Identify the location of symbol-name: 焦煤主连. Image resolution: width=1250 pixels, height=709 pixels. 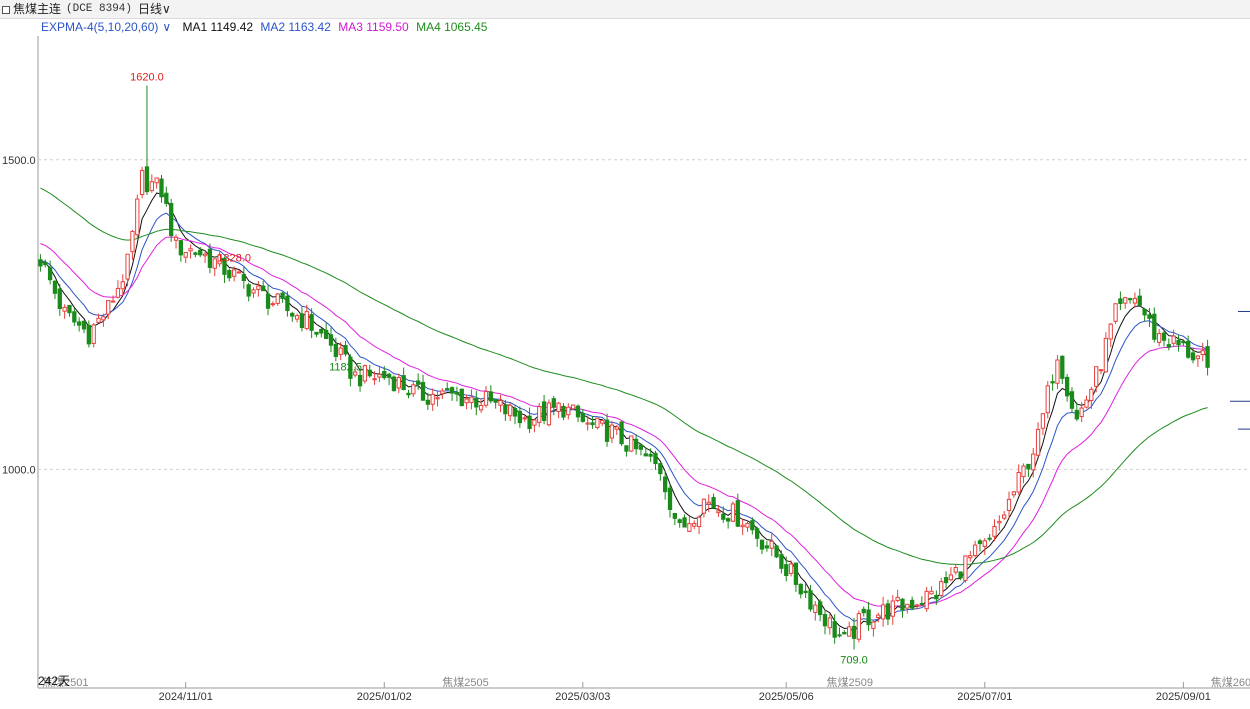
(37, 9).